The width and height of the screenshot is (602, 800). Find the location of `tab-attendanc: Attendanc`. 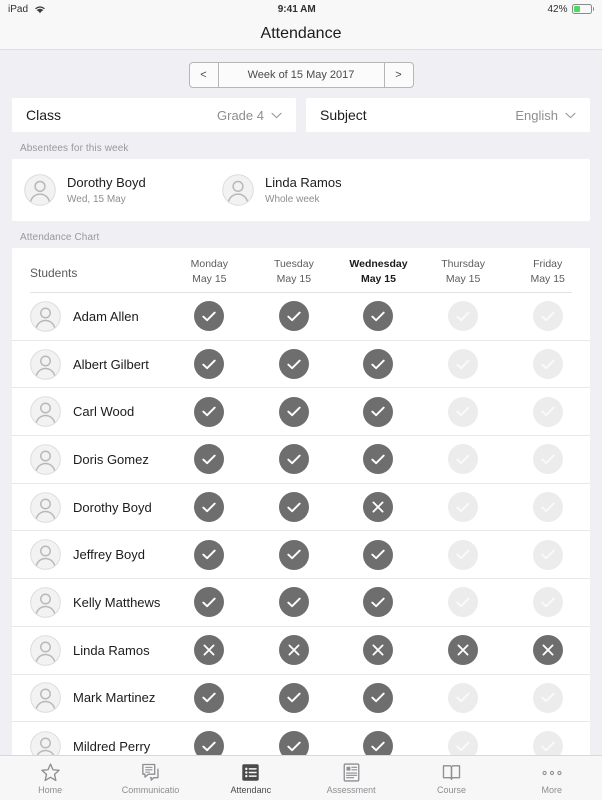

tab-attendanc: Attendanc is located at coordinates (251, 778).